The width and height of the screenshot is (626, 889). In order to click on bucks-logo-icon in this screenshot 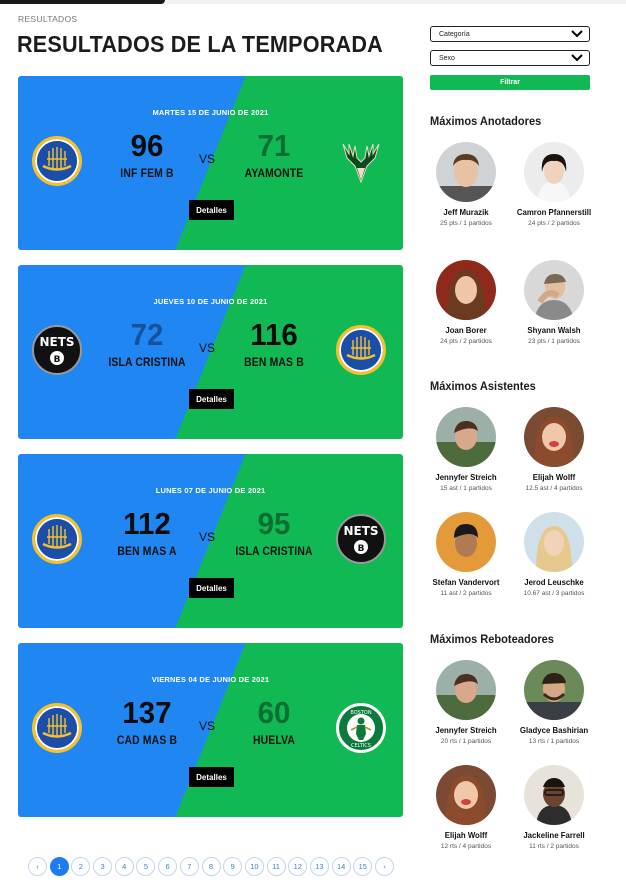, I will do `click(361, 161)`.